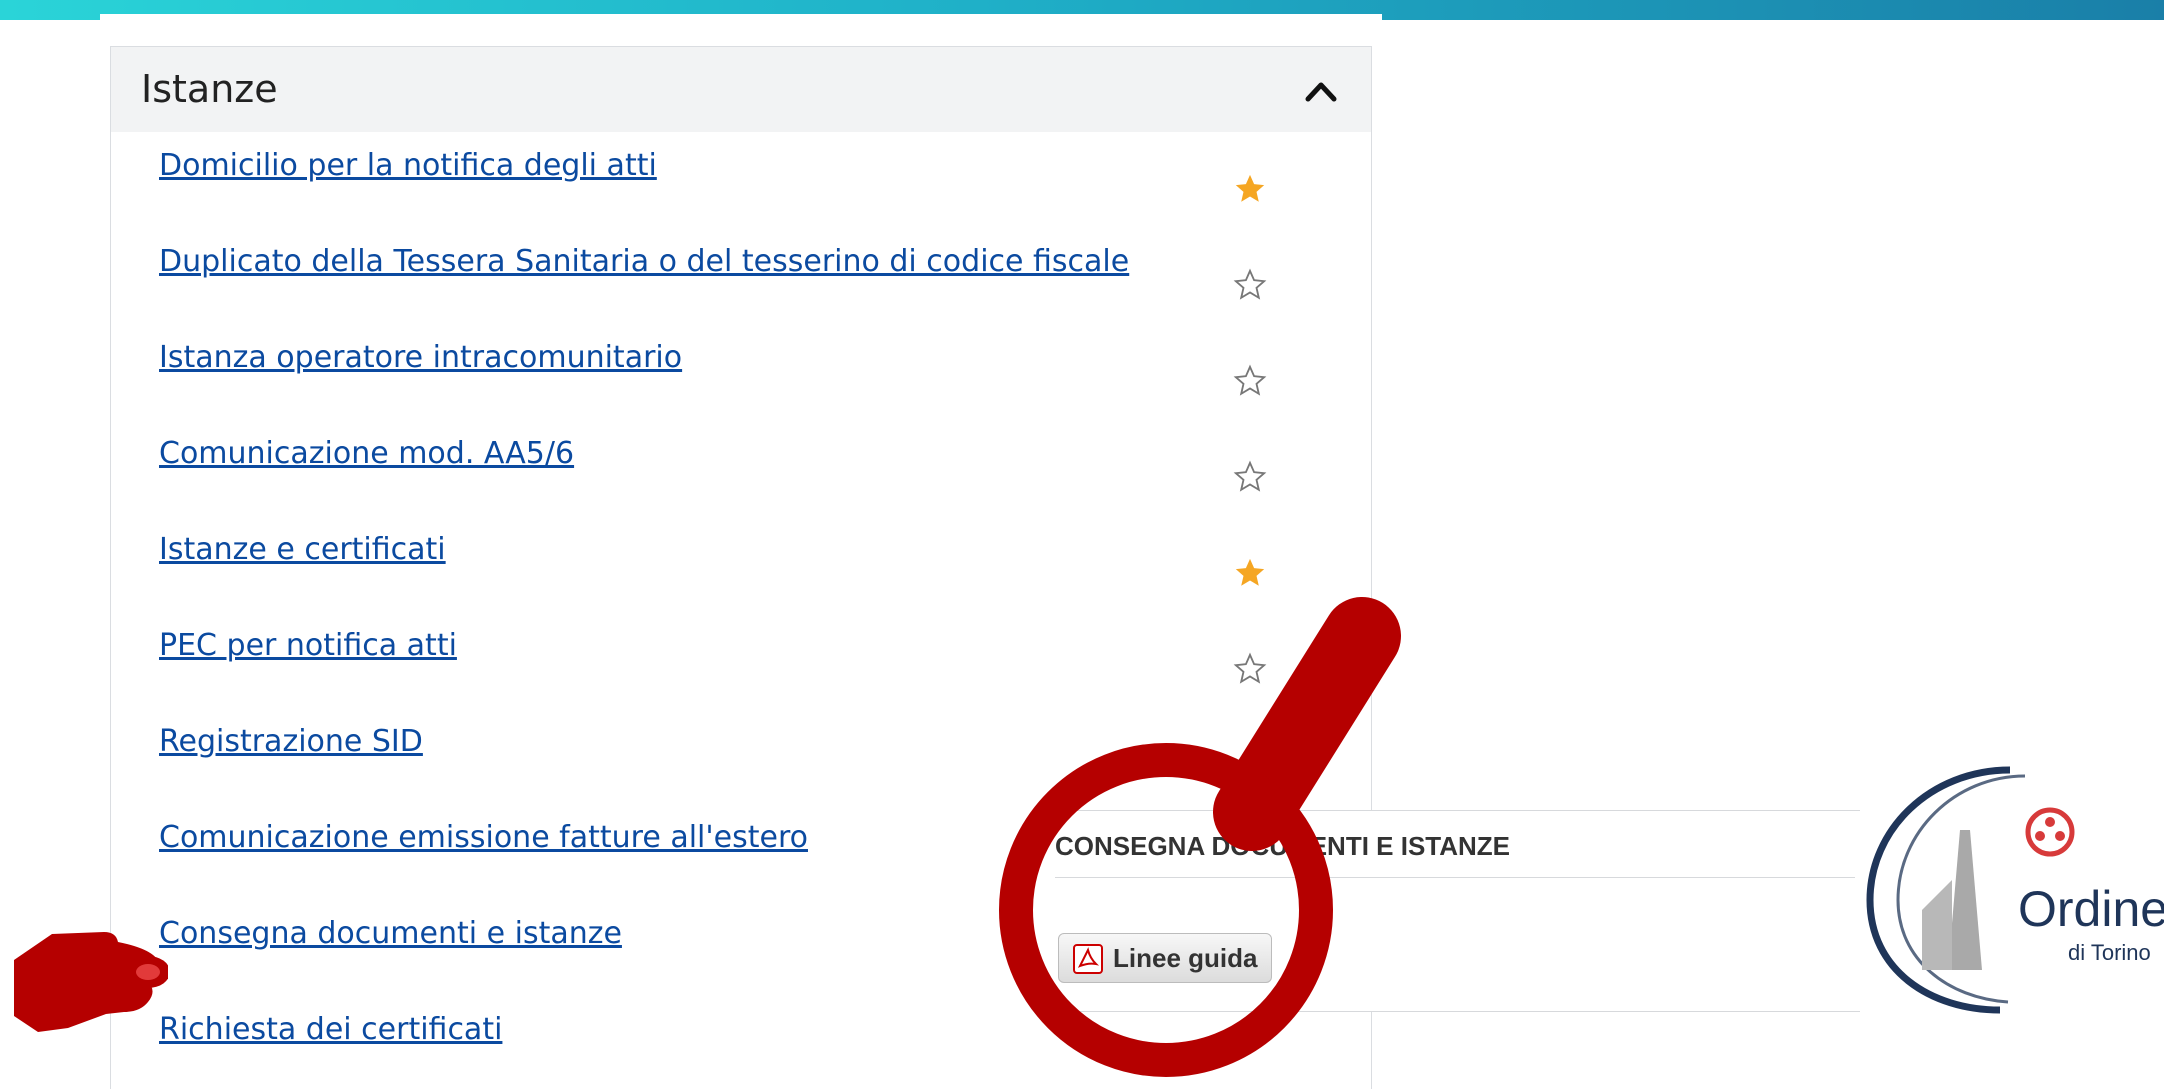 This screenshot has height=1092, width=2164. I want to click on item-link-registrazione-sid: Registrazione SID, so click(291, 741).